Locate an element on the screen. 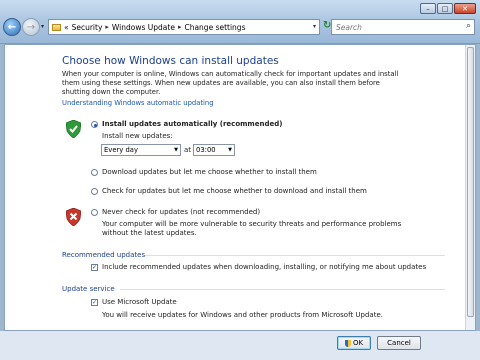 This screenshot has width=480, height=360. vertical-scrollbar is located at coordinates (470, 187).